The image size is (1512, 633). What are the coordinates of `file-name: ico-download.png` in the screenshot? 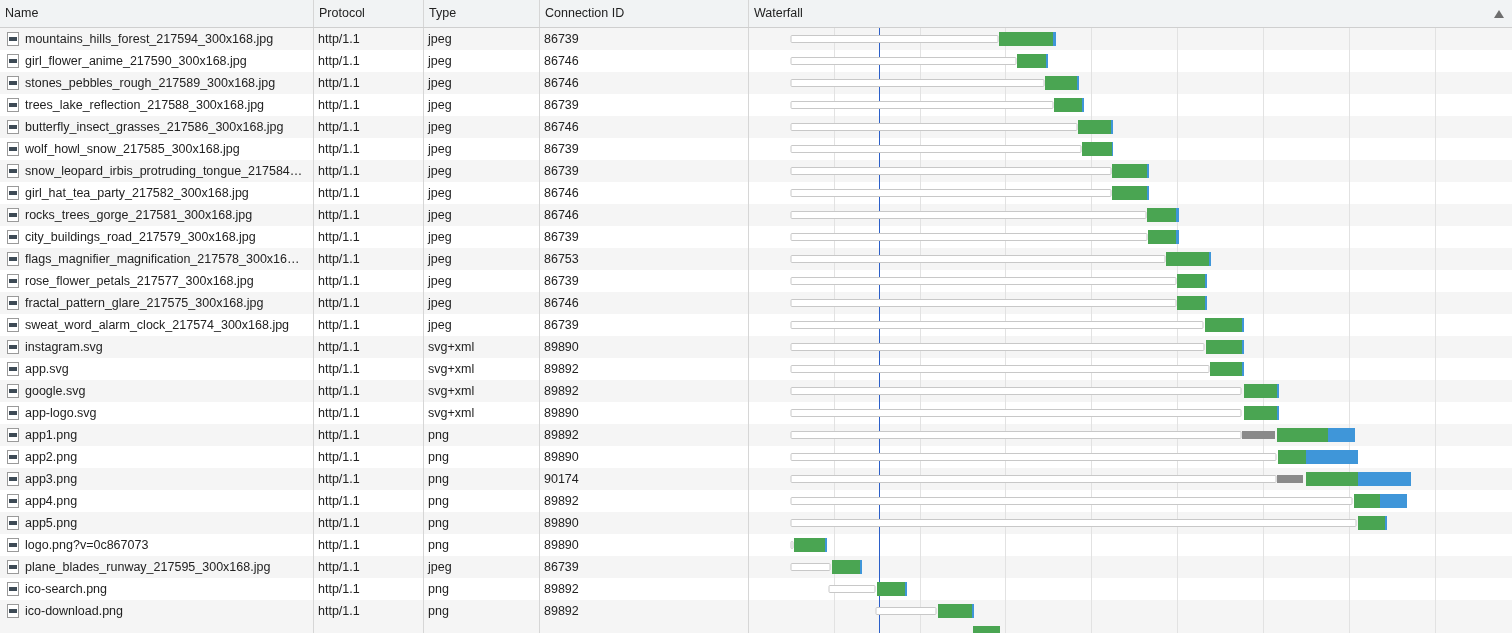 It's located at (74, 611).